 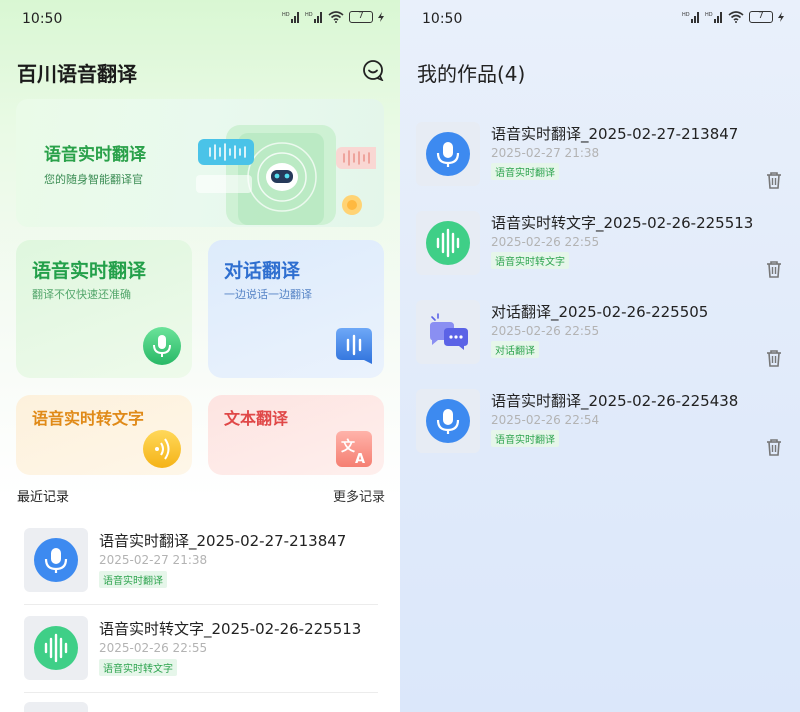 What do you see at coordinates (201, 496) in the screenshot?
I see `recent-records-header: 最近记录 更多记录` at bounding box center [201, 496].